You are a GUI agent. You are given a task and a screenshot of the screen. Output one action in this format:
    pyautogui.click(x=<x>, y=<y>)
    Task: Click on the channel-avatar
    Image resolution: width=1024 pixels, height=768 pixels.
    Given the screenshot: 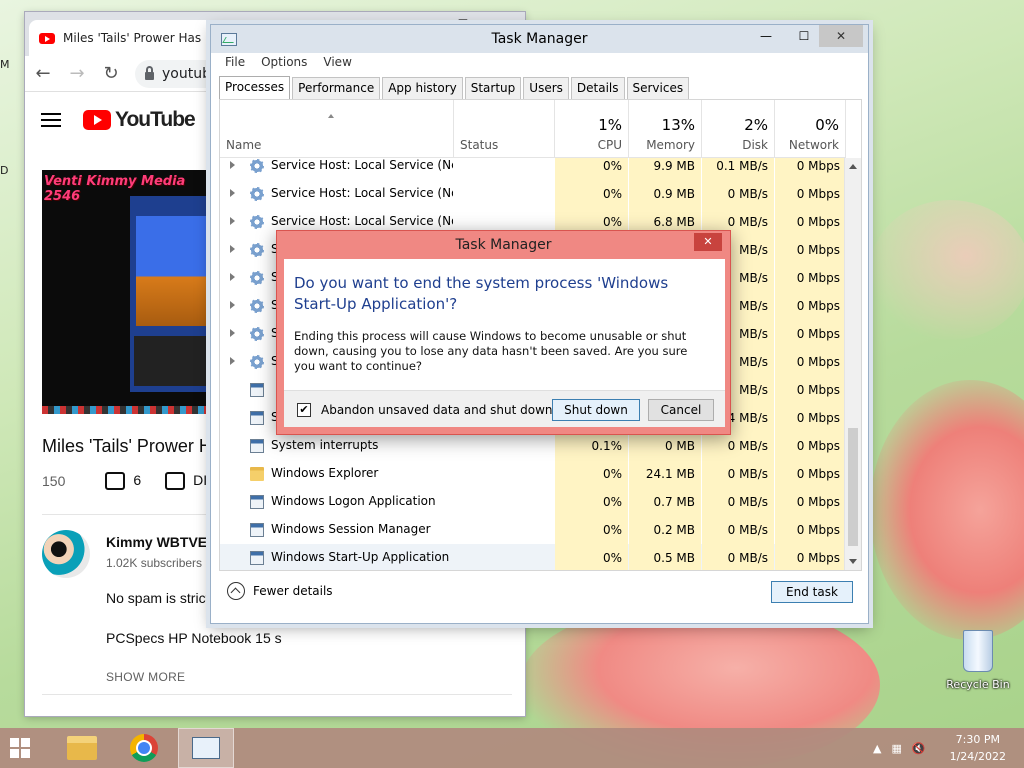 What is the action you would take?
    pyautogui.click(x=66, y=554)
    